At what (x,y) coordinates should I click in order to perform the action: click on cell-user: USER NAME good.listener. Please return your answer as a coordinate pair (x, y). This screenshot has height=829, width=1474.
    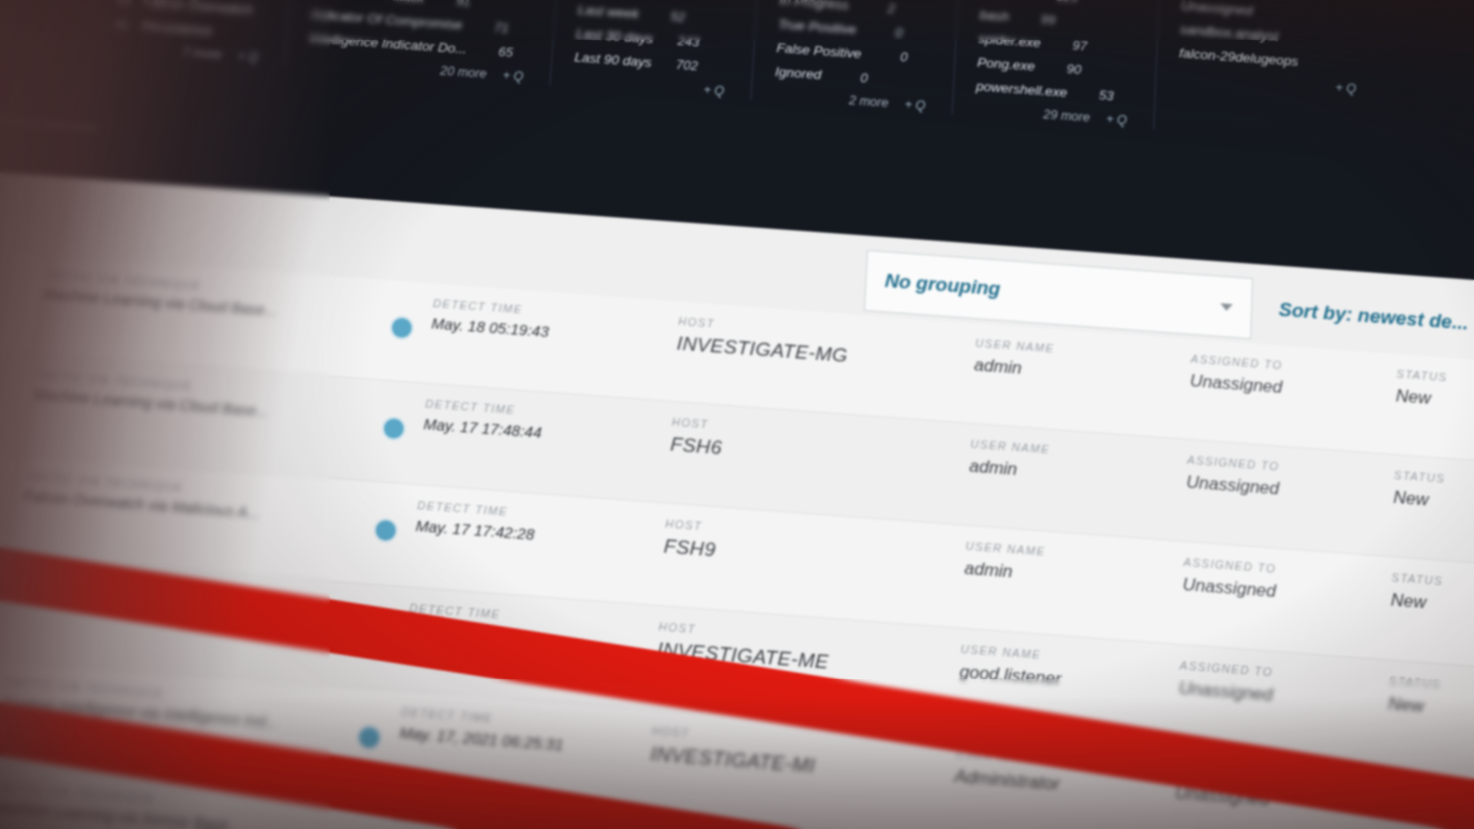
    Looking at the image, I should click on (1010, 666).